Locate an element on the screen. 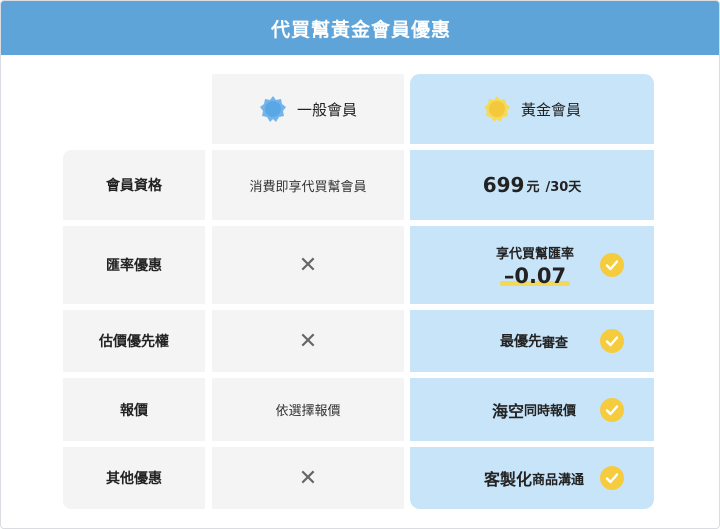 Image resolution: width=720 pixels, height=529 pixels. gold-membership-value: 699 元 /30天 is located at coordinates (532, 185).